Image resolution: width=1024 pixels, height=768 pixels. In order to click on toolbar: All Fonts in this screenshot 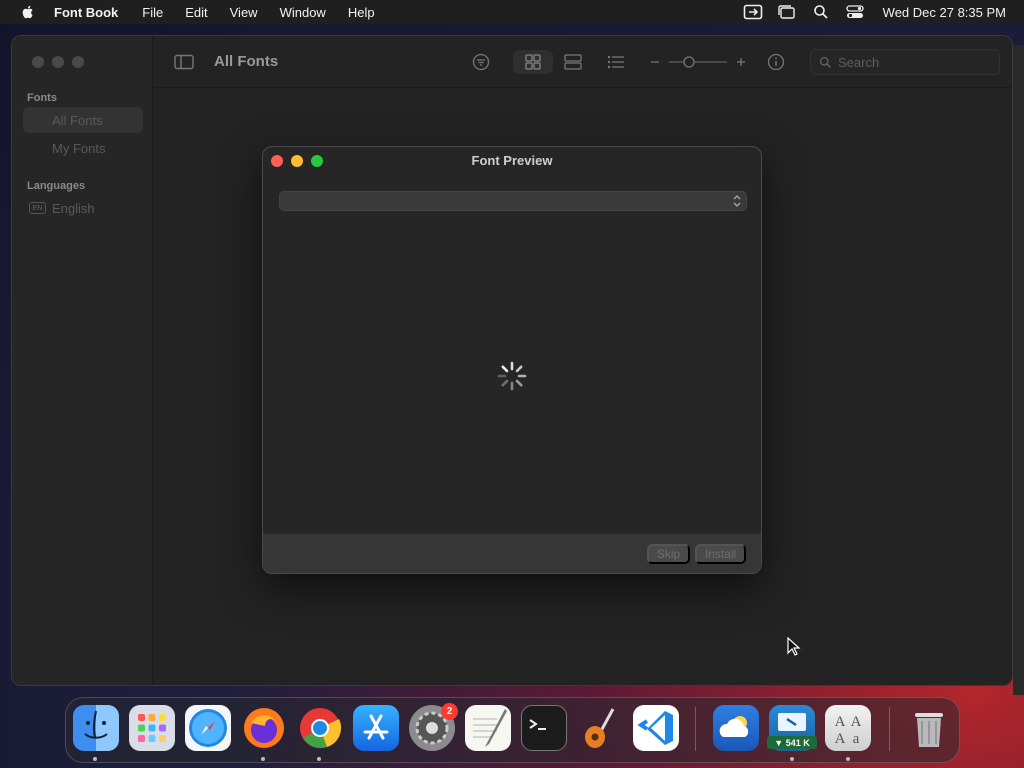, I will do `click(582, 62)`.